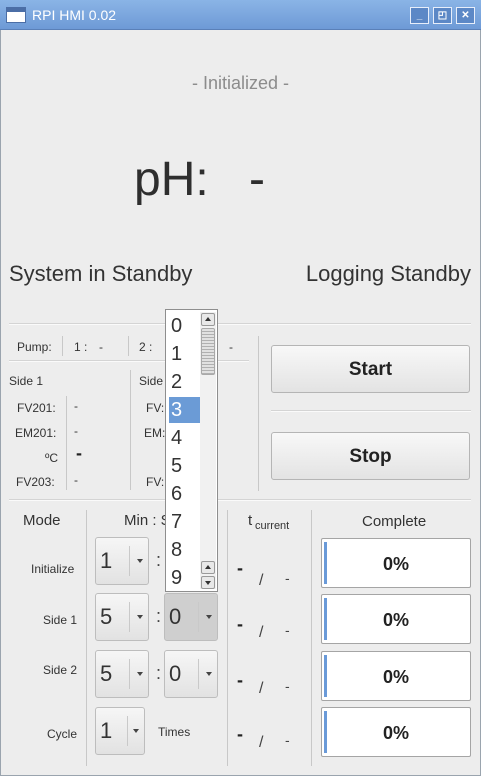 This screenshot has width=481, height=776. What do you see at coordinates (240, 568) in the screenshot?
I see `initialize-t-now: -` at bounding box center [240, 568].